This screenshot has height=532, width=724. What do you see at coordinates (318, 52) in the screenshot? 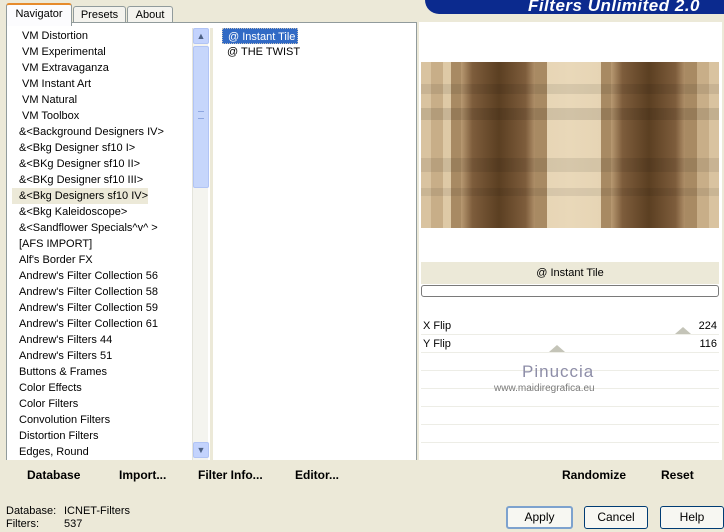
I see `filter-item: @ THE TWIST` at bounding box center [318, 52].